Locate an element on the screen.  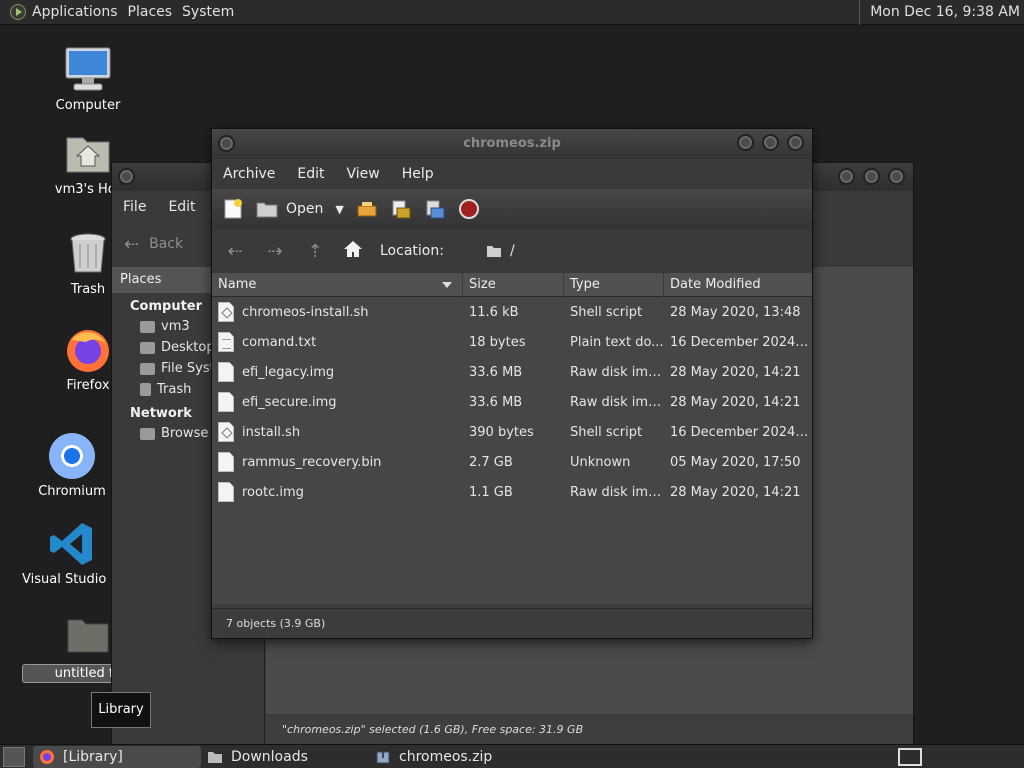
sidebar-item-label: vm3 is located at coordinates (175, 326).